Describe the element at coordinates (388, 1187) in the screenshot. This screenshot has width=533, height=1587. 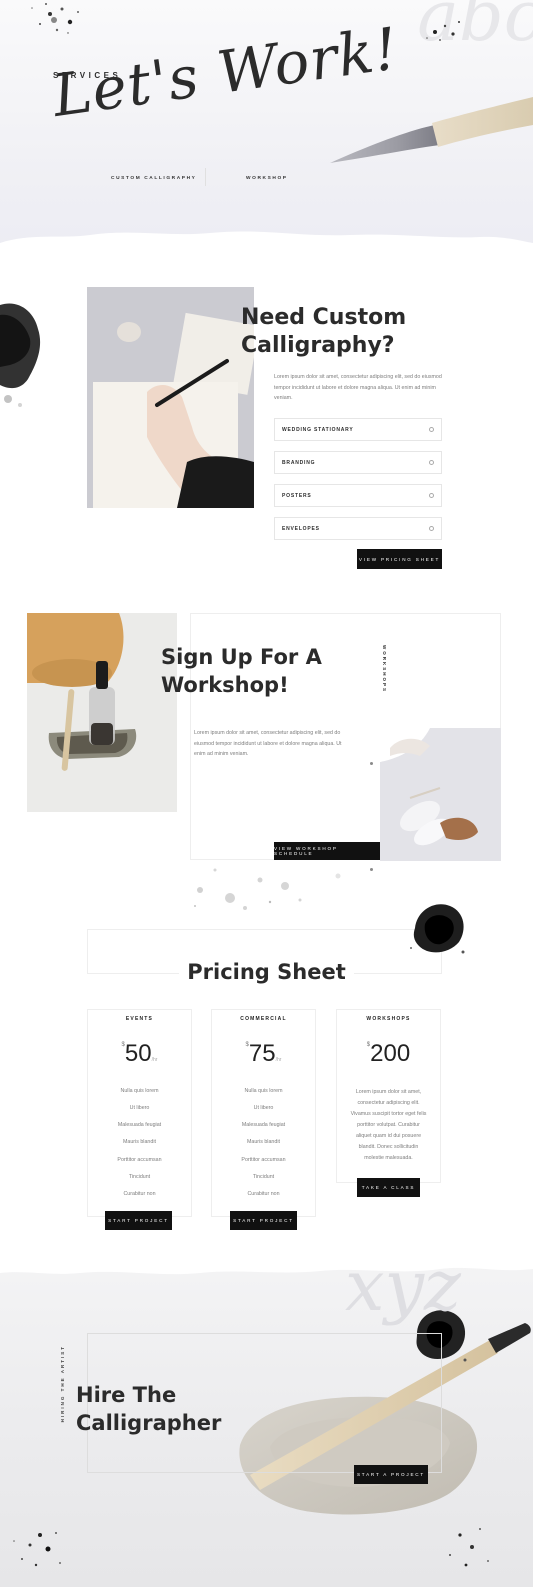
I see `take-a-class-button: TAKE A CLASS` at that location.